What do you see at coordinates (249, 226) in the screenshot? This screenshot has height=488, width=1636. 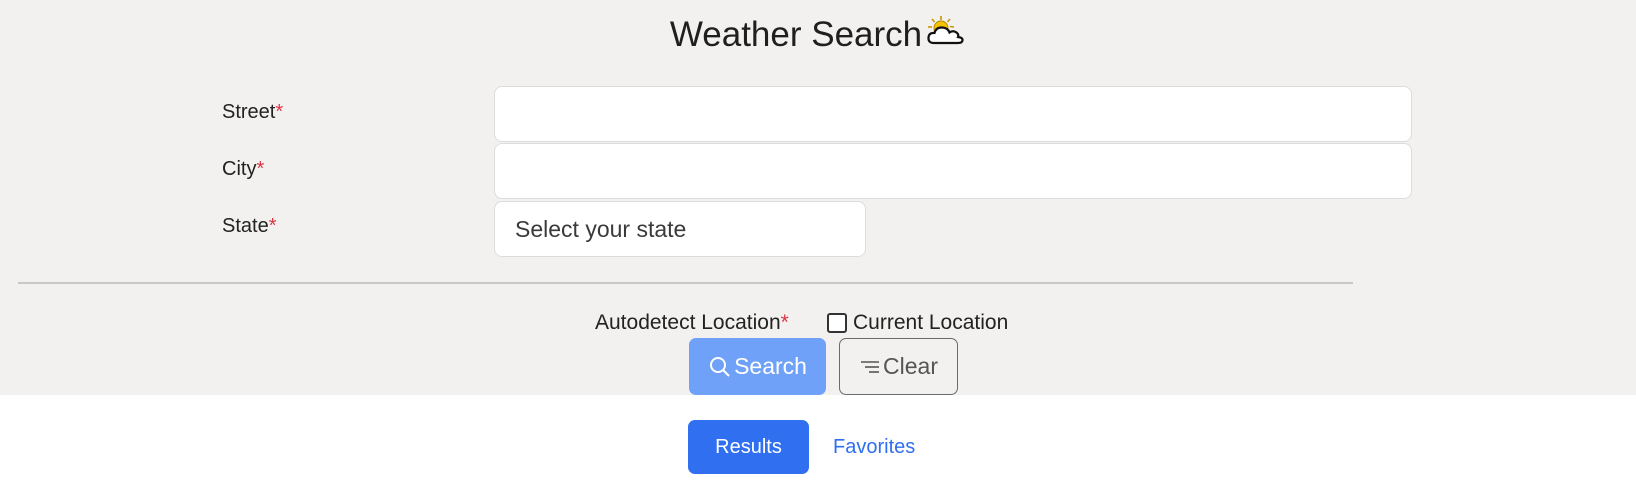 I see `state-label: State*` at bounding box center [249, 226].